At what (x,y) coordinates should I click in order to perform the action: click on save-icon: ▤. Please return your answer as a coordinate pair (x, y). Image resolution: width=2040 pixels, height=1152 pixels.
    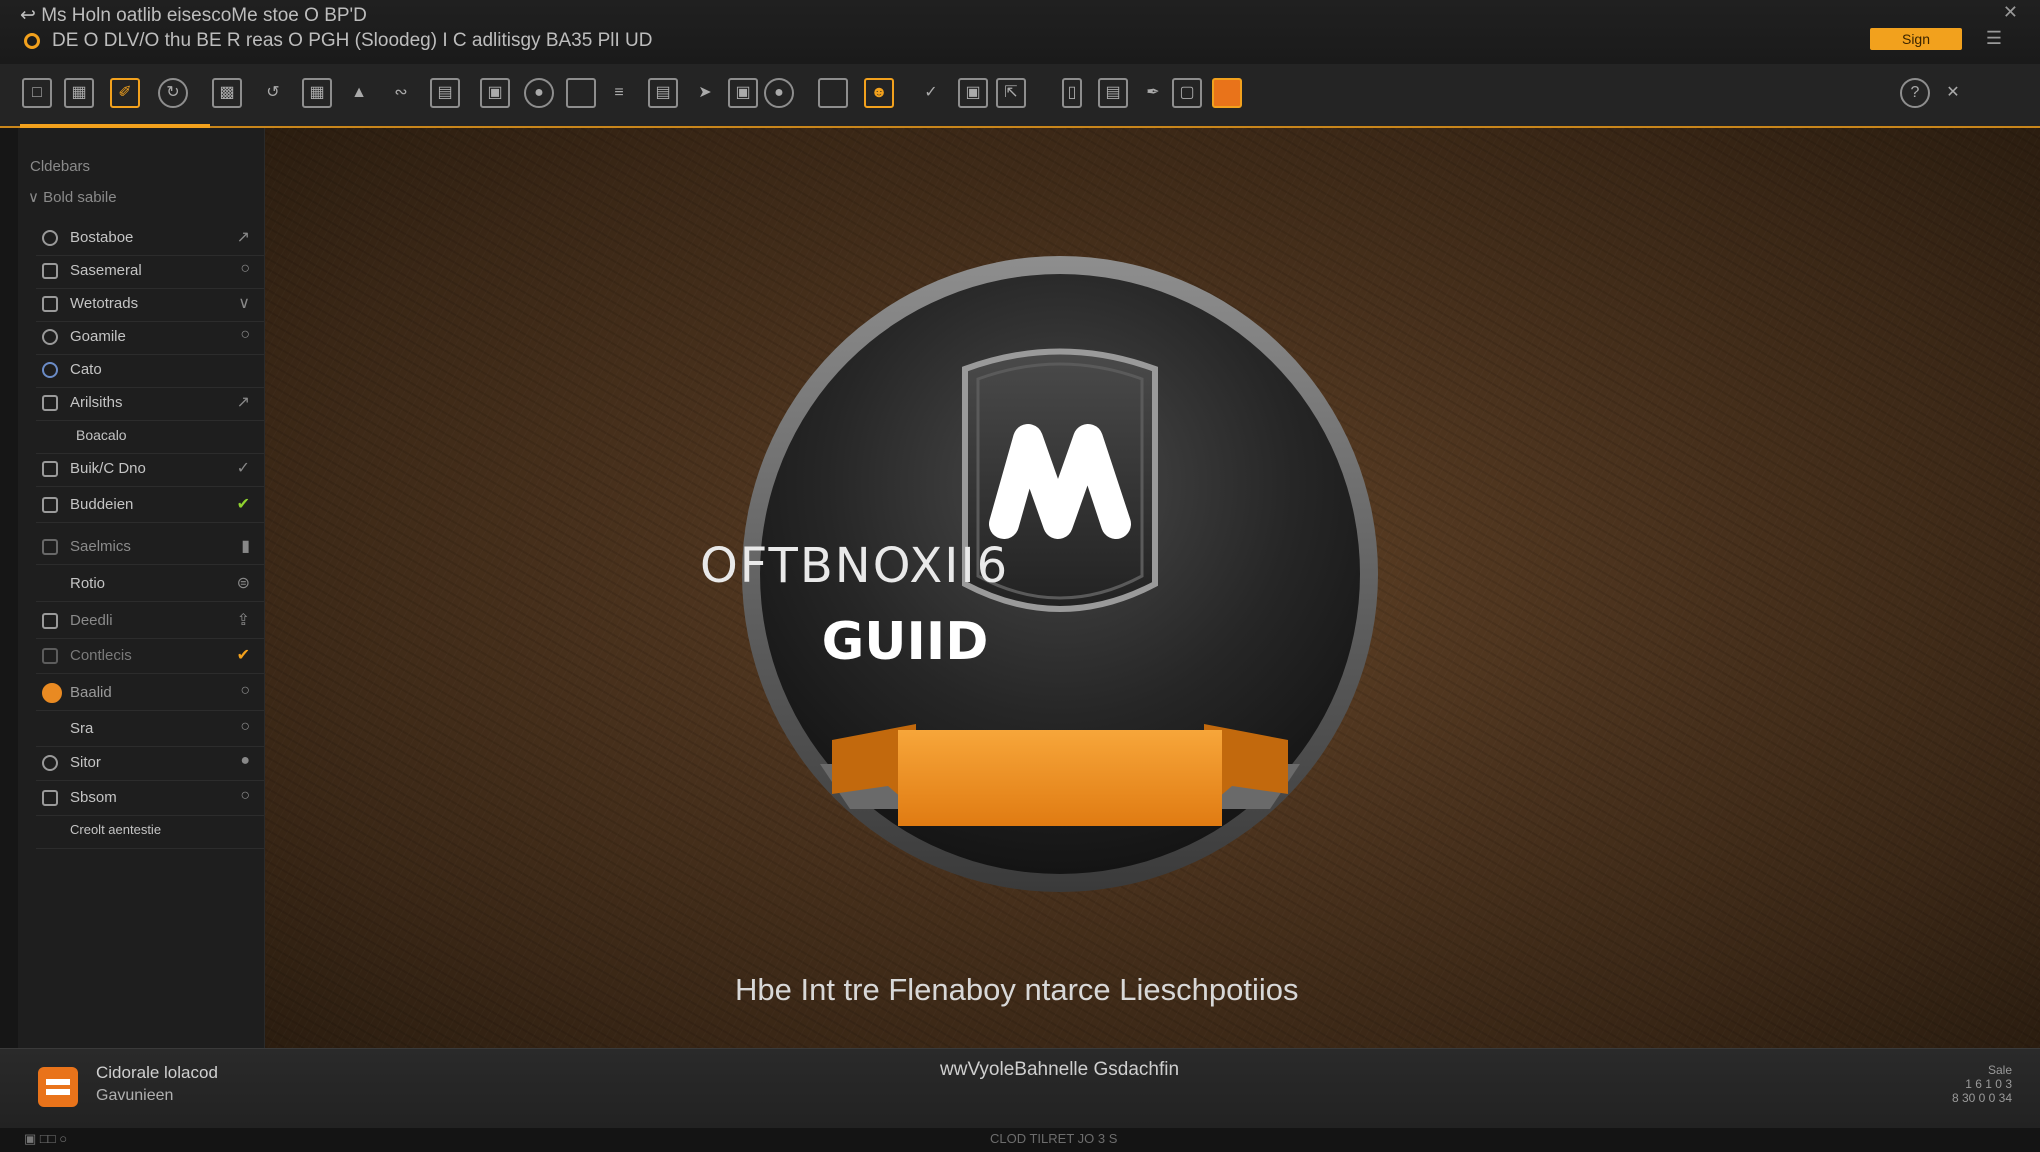
    Looking at the image, I should click on (1113, 93).